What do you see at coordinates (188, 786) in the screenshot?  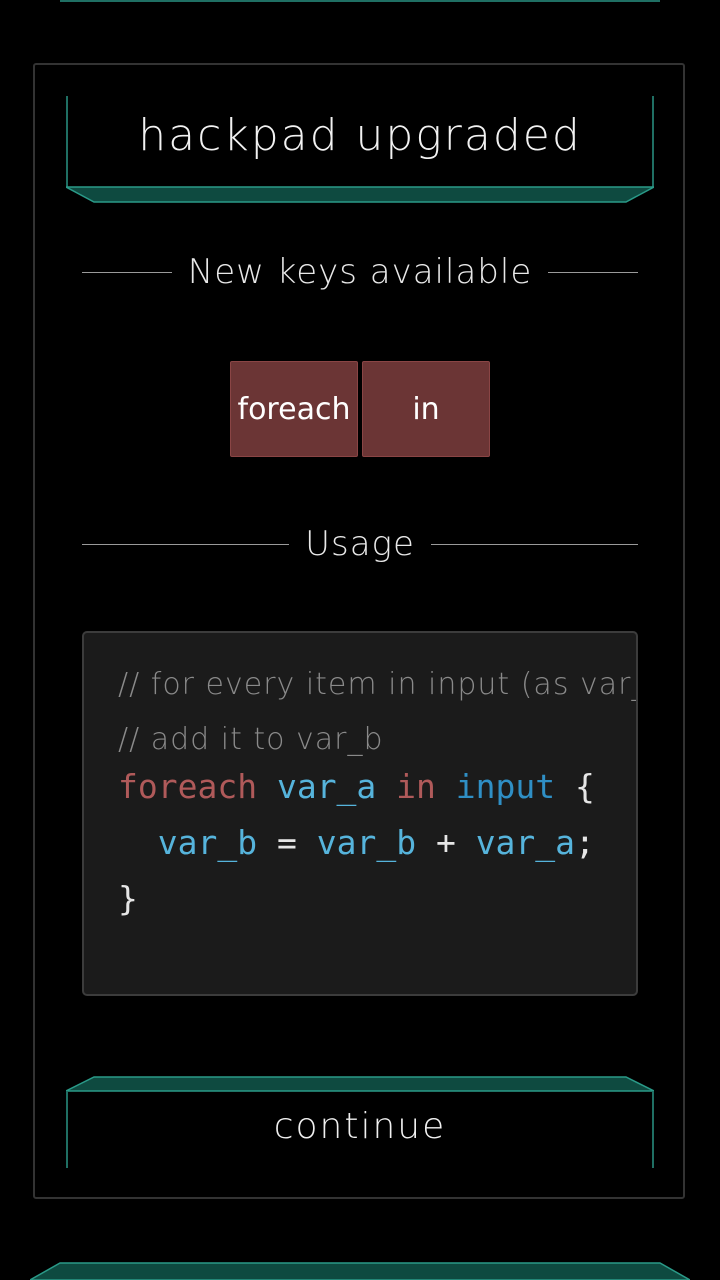 I see `keyword-foreach: foreach` at bounding box center [188, 786].